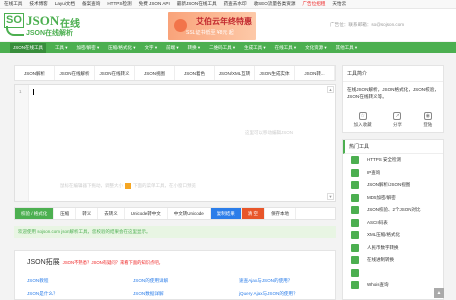  What do you see at coordinates (43, 262) in the screenshot?
I see `expand-title: JSON拓展` at bounding box center [43, 262].